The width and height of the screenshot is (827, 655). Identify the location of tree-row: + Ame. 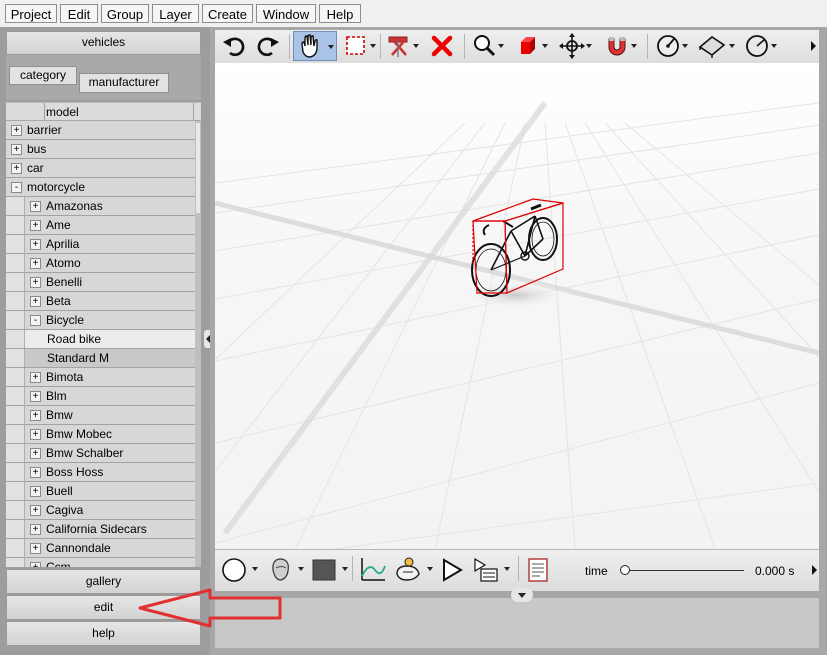
(100, 225).